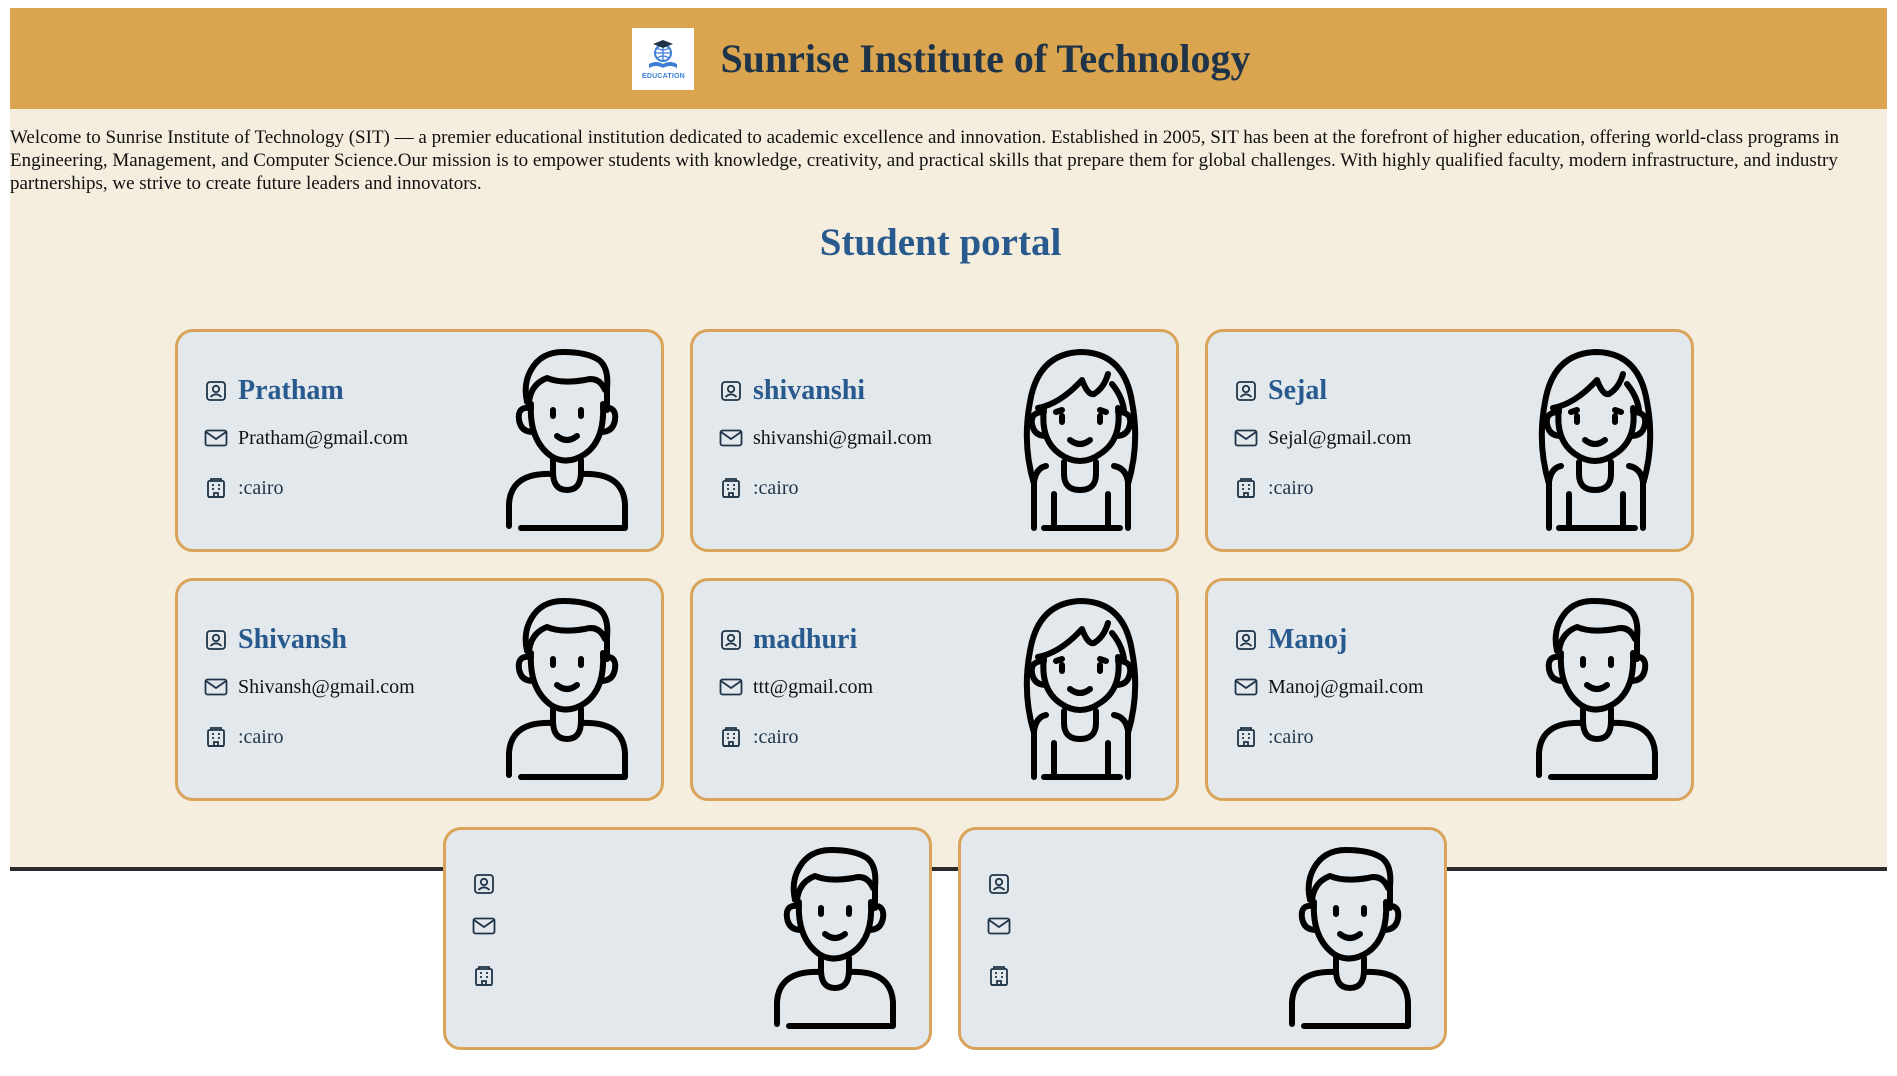  I want to click on student-name: Sejal, so click(1298, 390).